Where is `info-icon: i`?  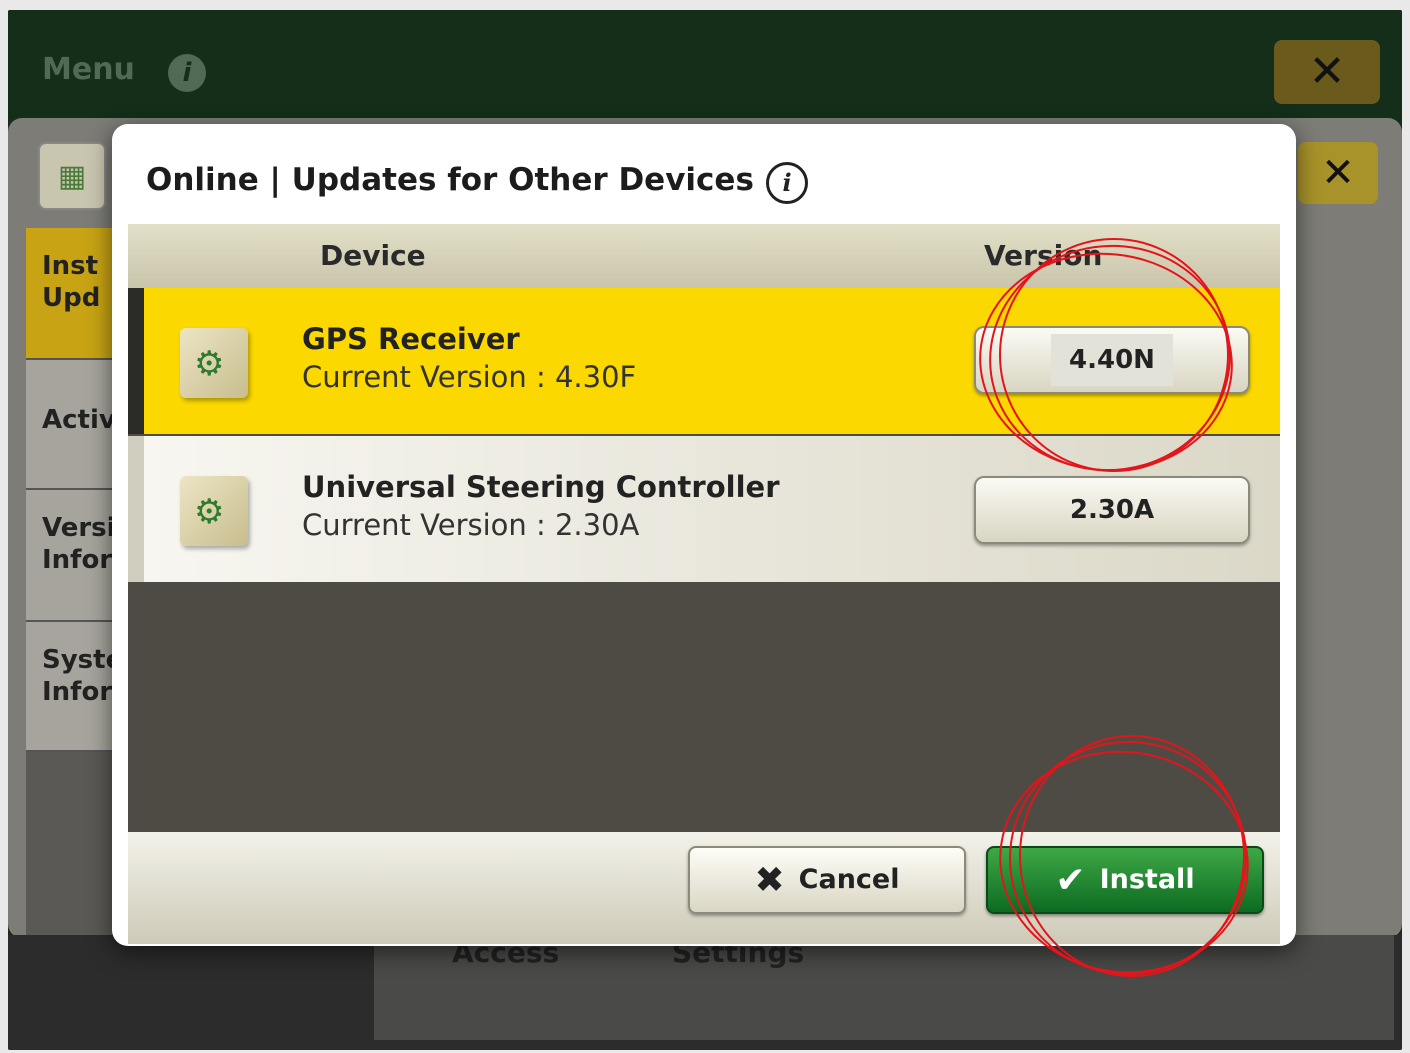 info-icon: i is located at coordinates (787, 183).